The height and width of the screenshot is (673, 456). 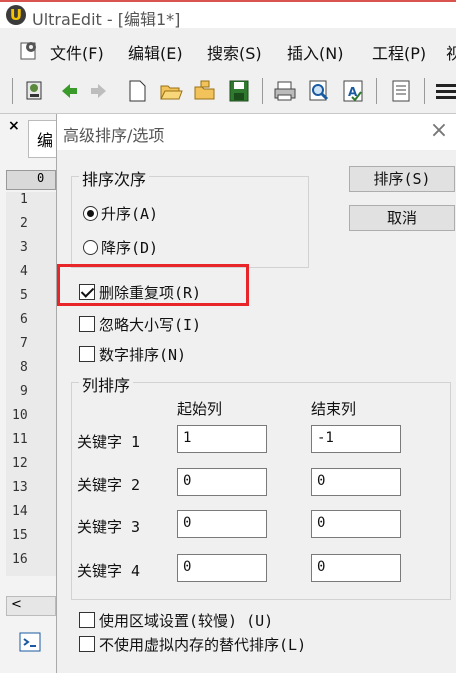 What do you see at coordinates (31, 606) in the screenshot?
I see `horizontal-scroll-left: <` at bounding box center [31, 606].